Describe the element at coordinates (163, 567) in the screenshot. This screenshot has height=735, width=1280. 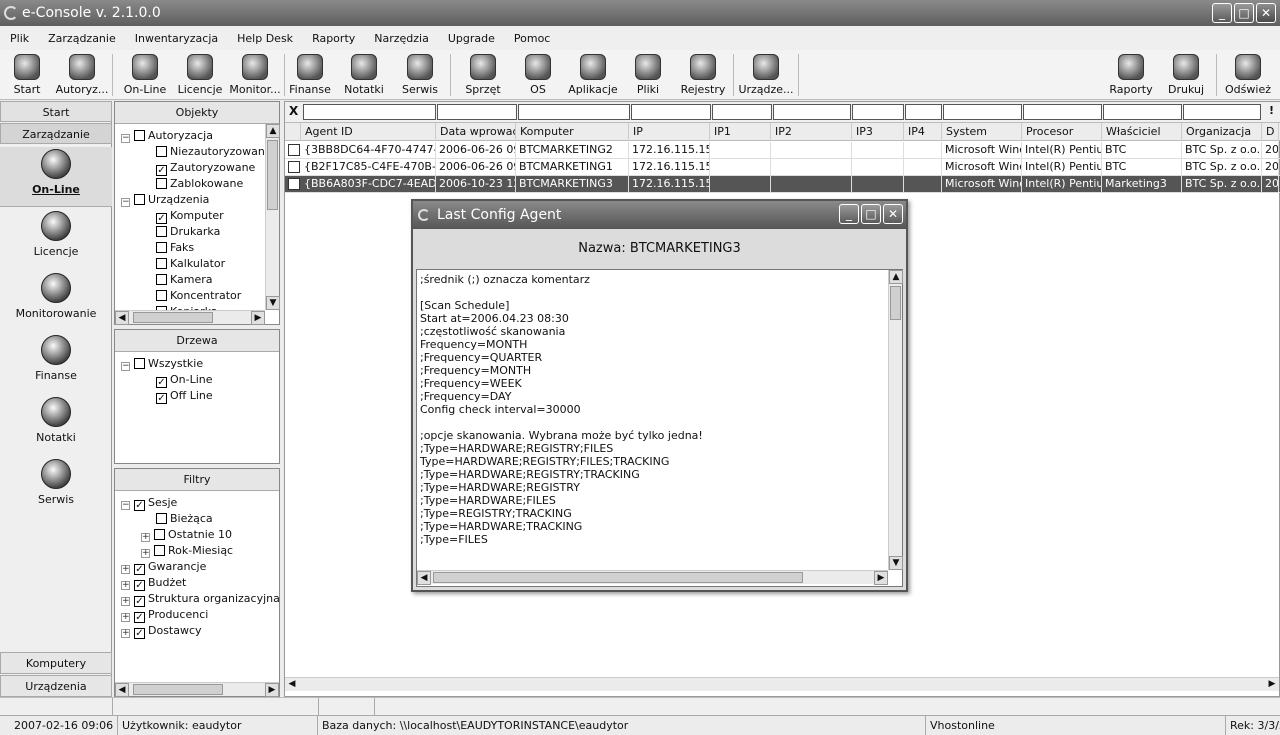
I see `filtry-item: + ✓ Gwarancje` at that location.